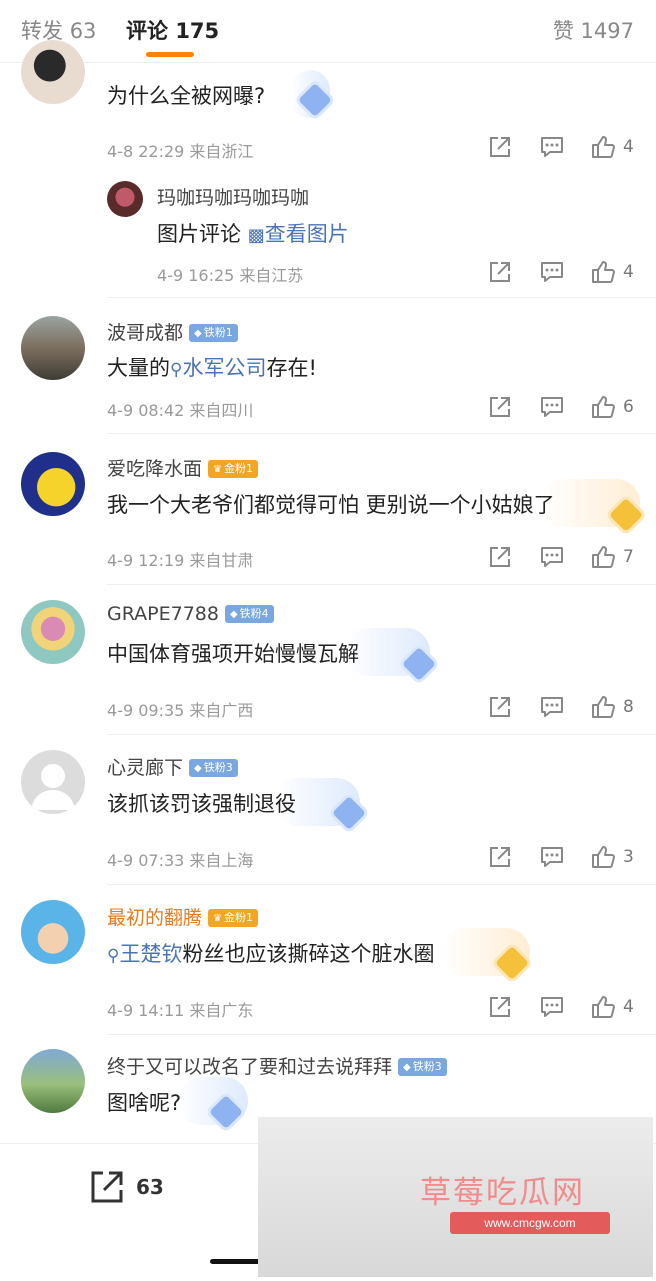 The width and height of the screenshot is (656, 1281). Describe the element at coordinates (218, 767) in the screenshot. I see `fan-badge-label: 铁粉3` at that location.